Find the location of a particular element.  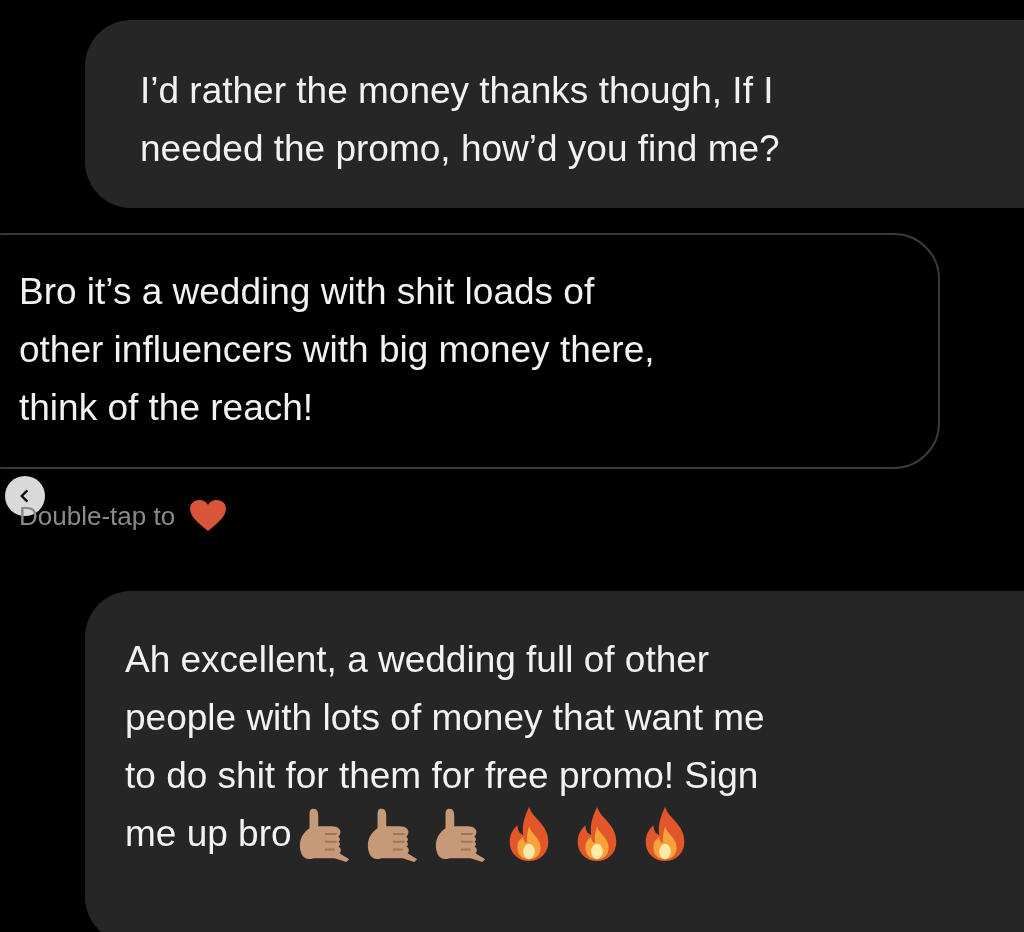

hint-text: Double-tap to is located at coordinates (97, 516).